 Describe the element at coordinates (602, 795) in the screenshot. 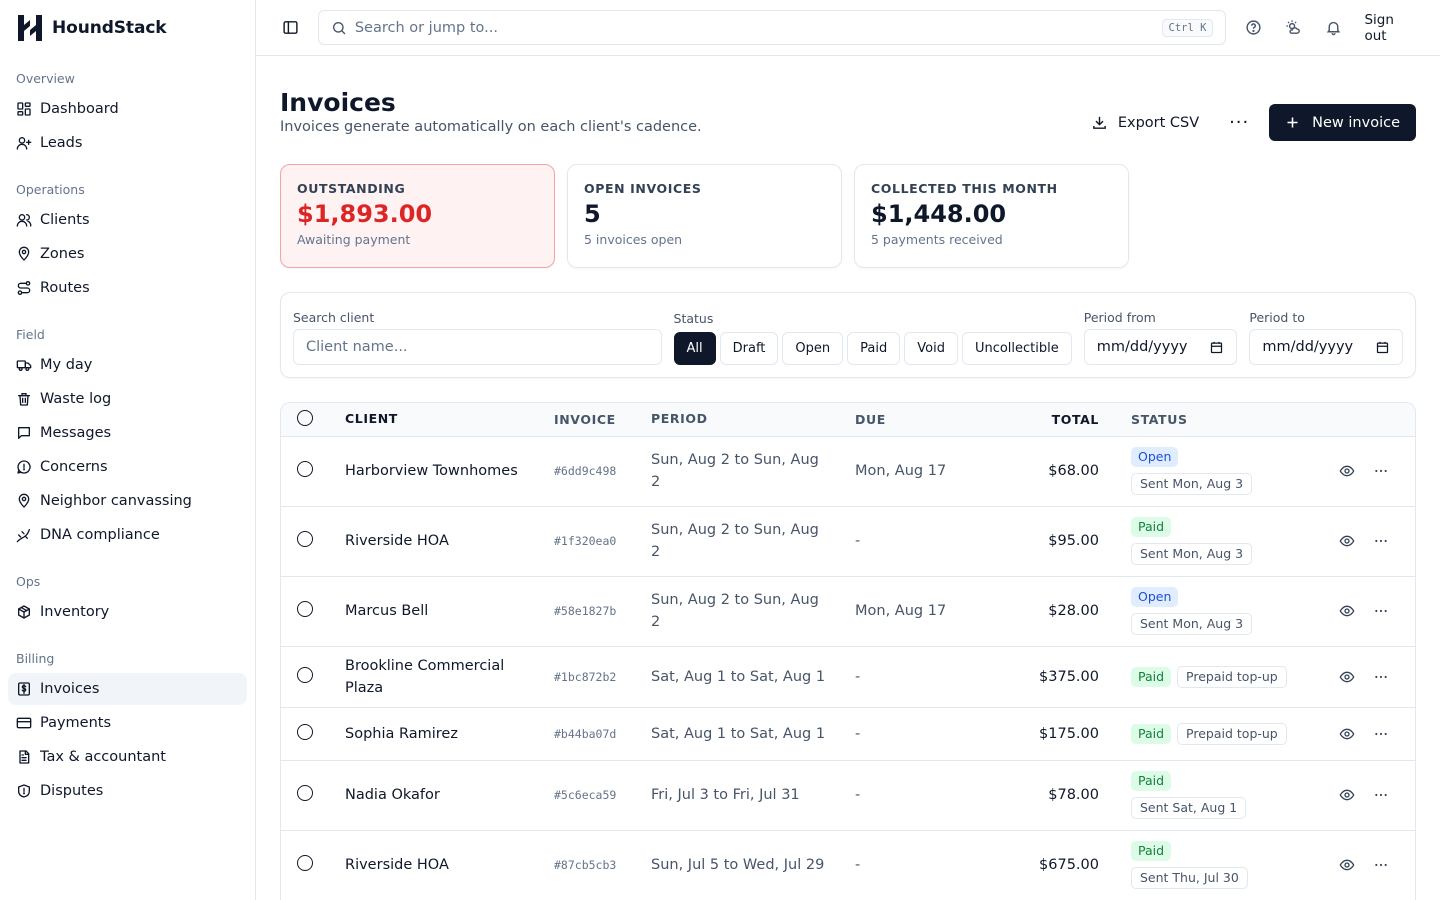

I see `invoice-id: #5c6eca59` at that location.